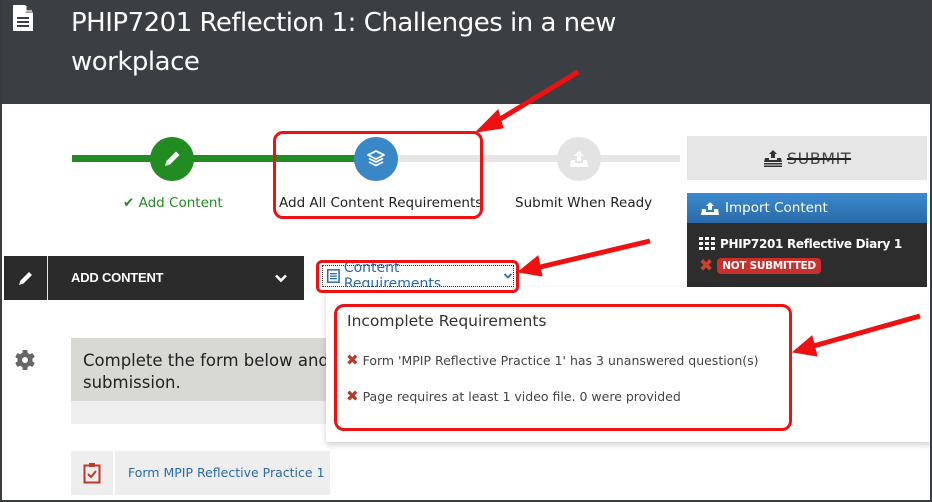 This screenshot has width=932, height=502. I want to click on grid-icon, so click(707, 243).